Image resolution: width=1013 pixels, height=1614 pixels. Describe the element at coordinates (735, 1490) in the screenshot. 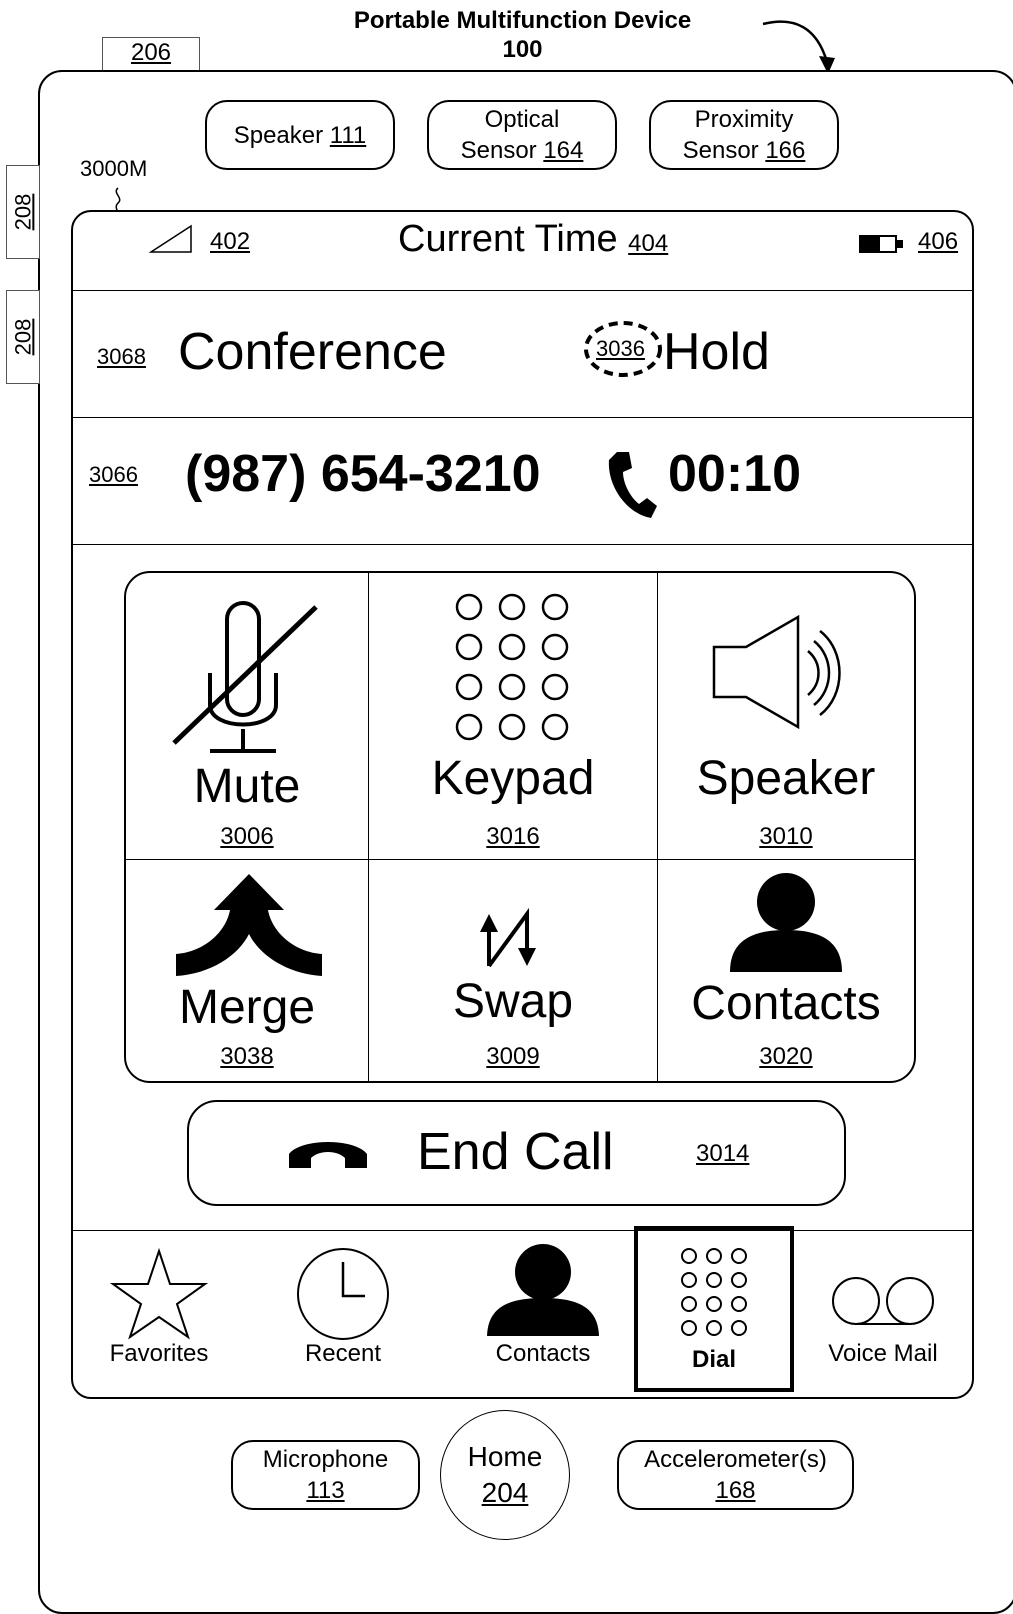

I see `accelerometer-hardware-num: 168` at that location.